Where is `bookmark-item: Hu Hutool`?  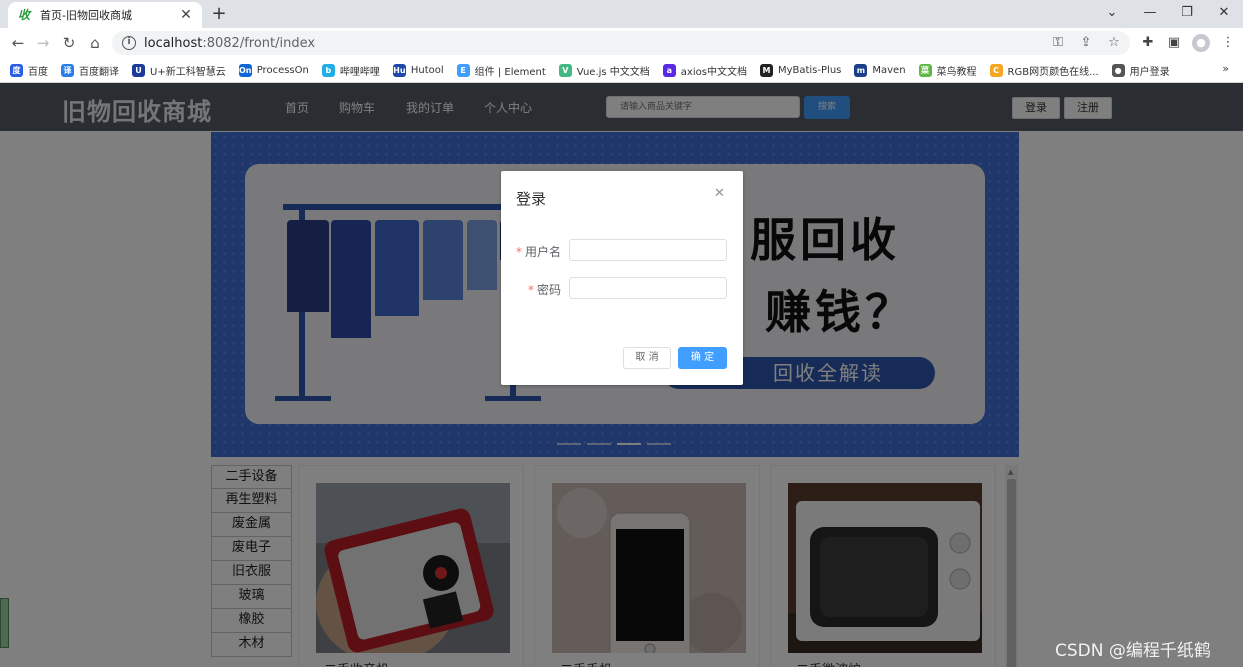 bookmark-item: Hu Hutool is located at coordinates (418, 70).